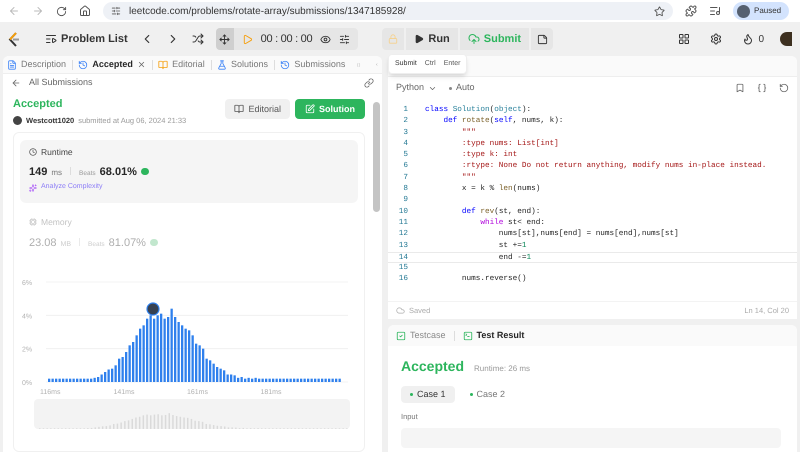  What do you see at coordinates (432, 366) in the screenshot?
I see `result-status: Accepted` at bounding box center [432, 366].